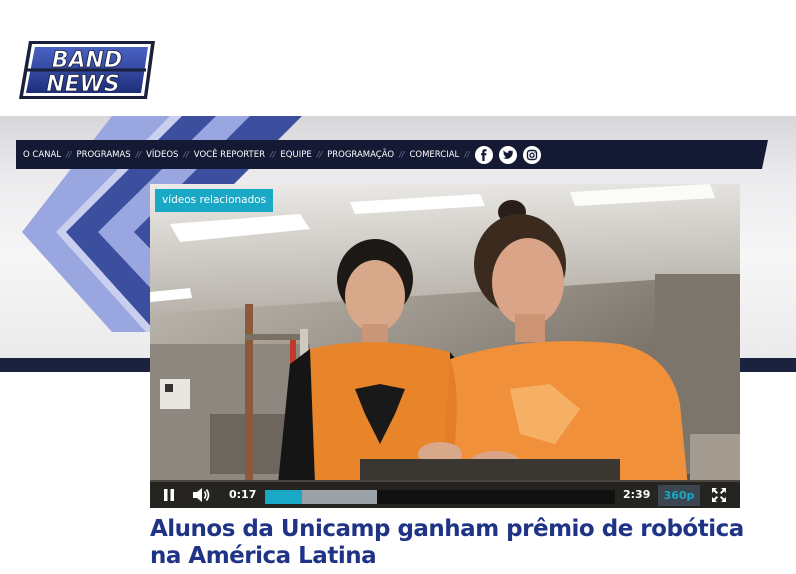 The image size is (796, 574). I want to click on nav-item-equipe: EQUIPE, so click(295, 155).